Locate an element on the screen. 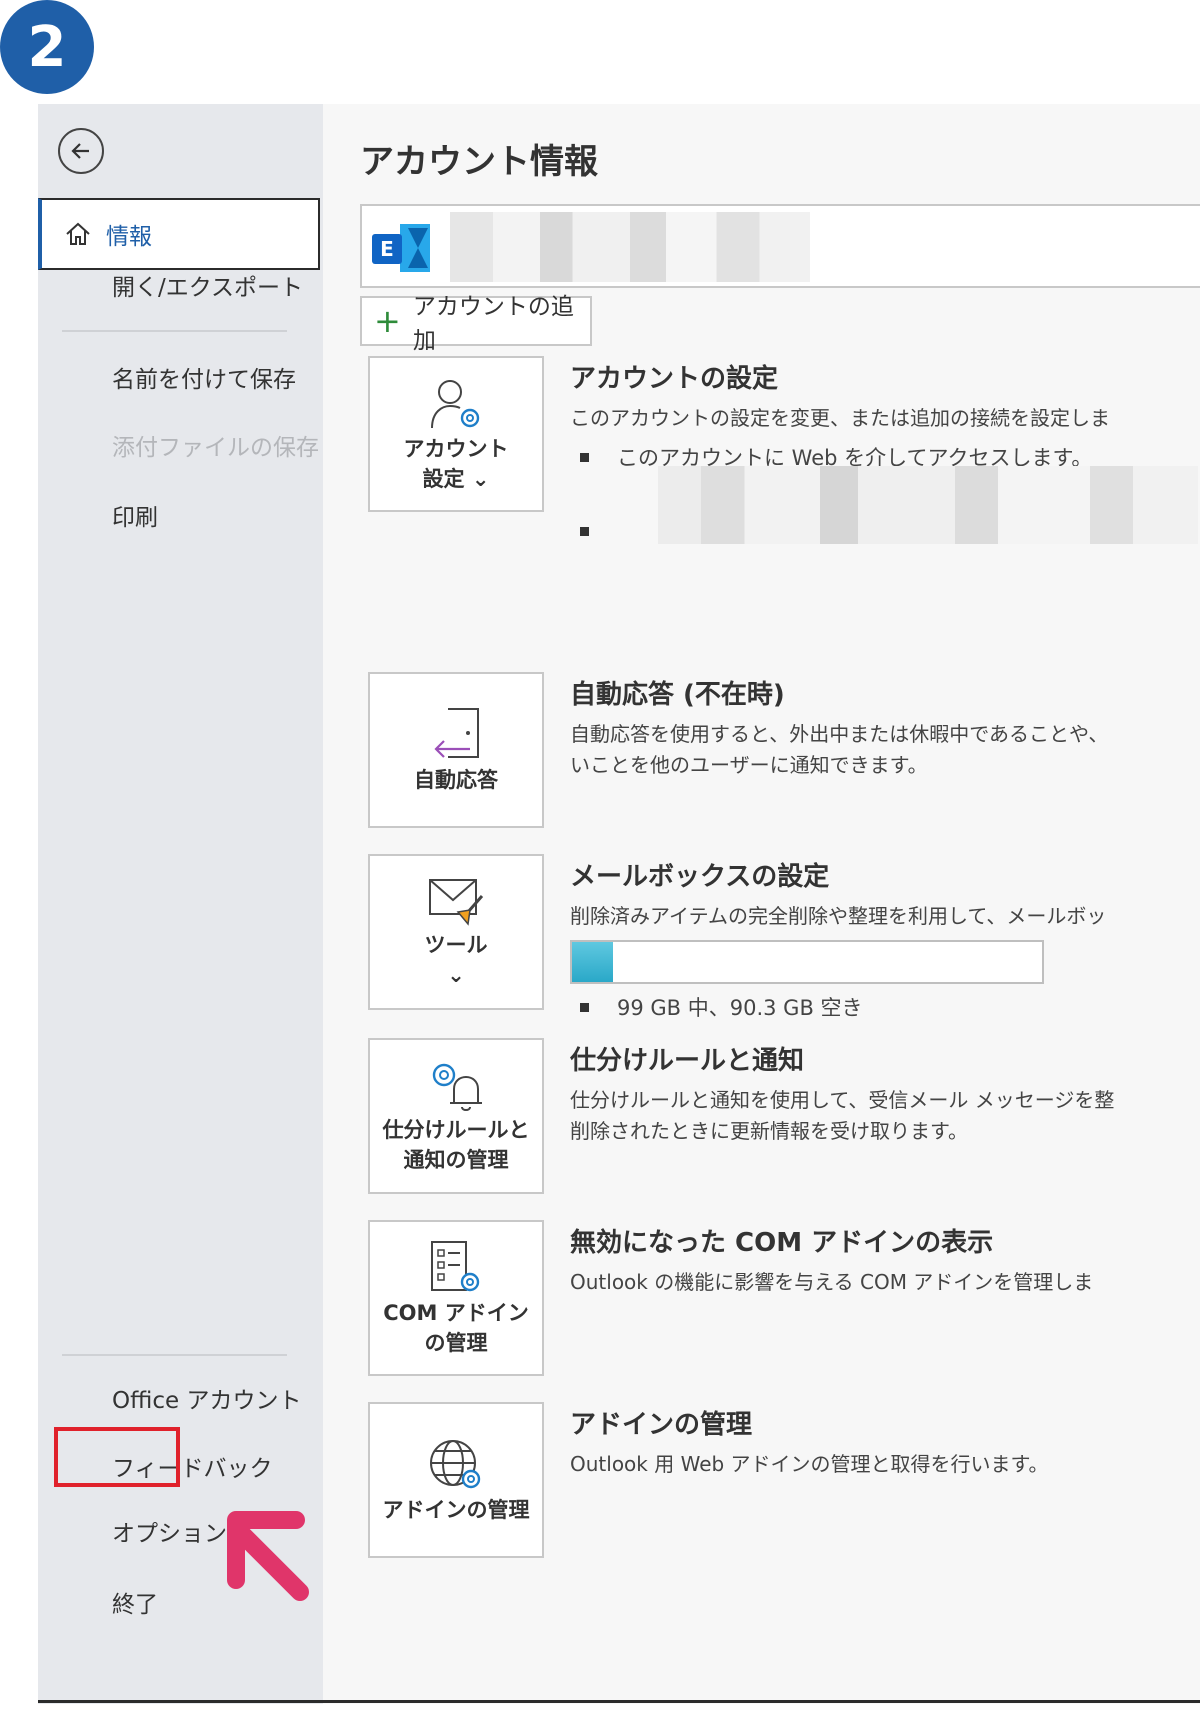 The width and height of the screenshot is (1200, 1714). section-description: このアカウントの設定を変更、または追加の接続を設定しま is located at coordinates (840, 418).